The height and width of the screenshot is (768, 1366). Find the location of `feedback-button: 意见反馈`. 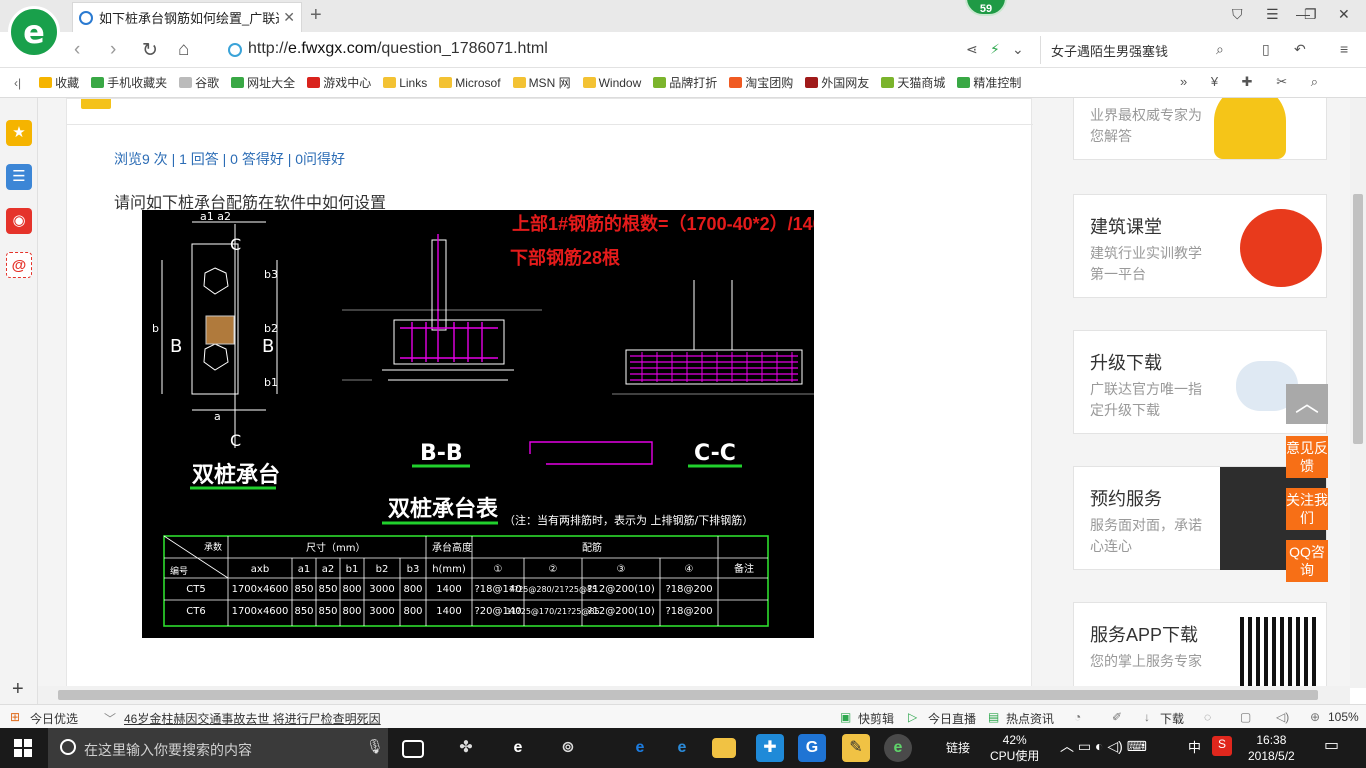

feedback-button: 意见反馈 is located at coordinates (1307, 457).